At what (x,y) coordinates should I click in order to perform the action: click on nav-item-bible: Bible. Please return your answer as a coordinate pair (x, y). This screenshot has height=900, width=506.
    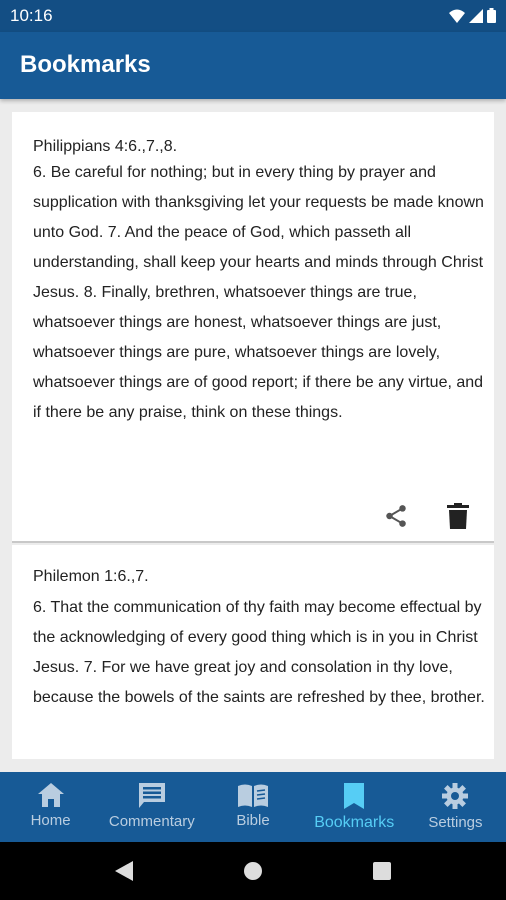
    Looking at the image, I should click on (252, 807).